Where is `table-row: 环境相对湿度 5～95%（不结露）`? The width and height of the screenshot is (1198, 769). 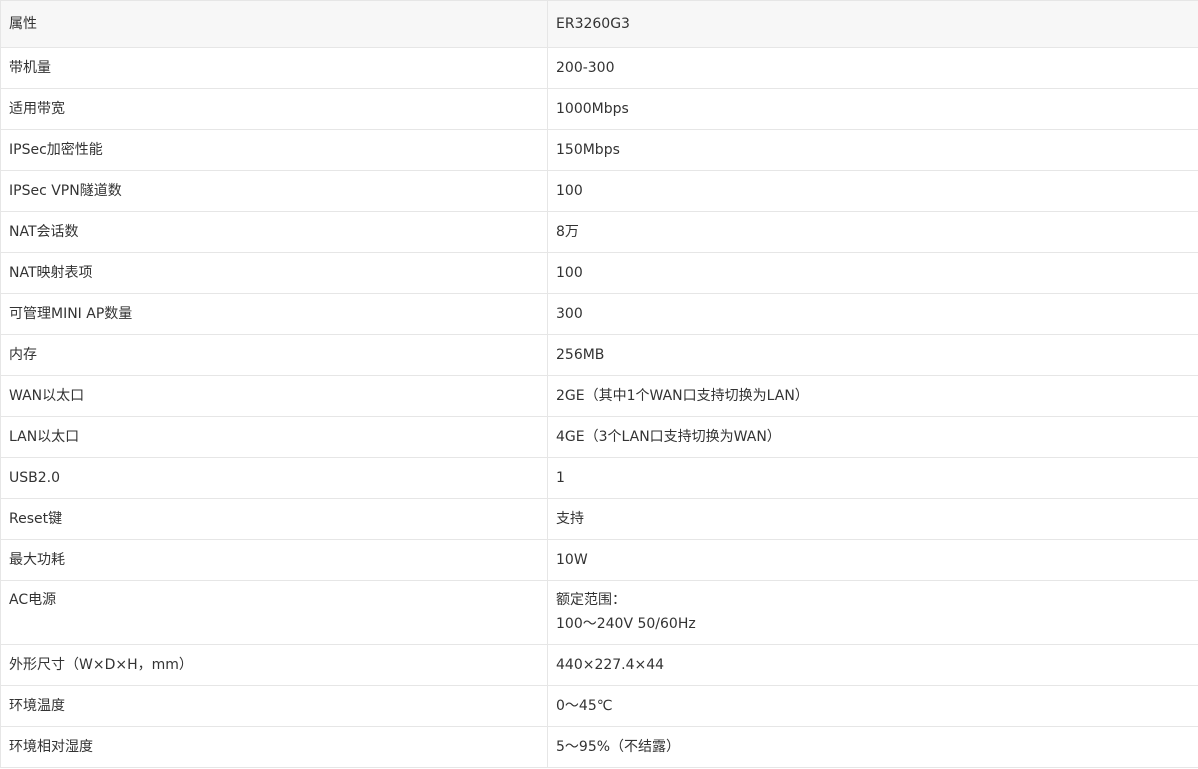
table-row: 环境相对湿度 5～95%（不结露） is located at coordinates (599, 747).